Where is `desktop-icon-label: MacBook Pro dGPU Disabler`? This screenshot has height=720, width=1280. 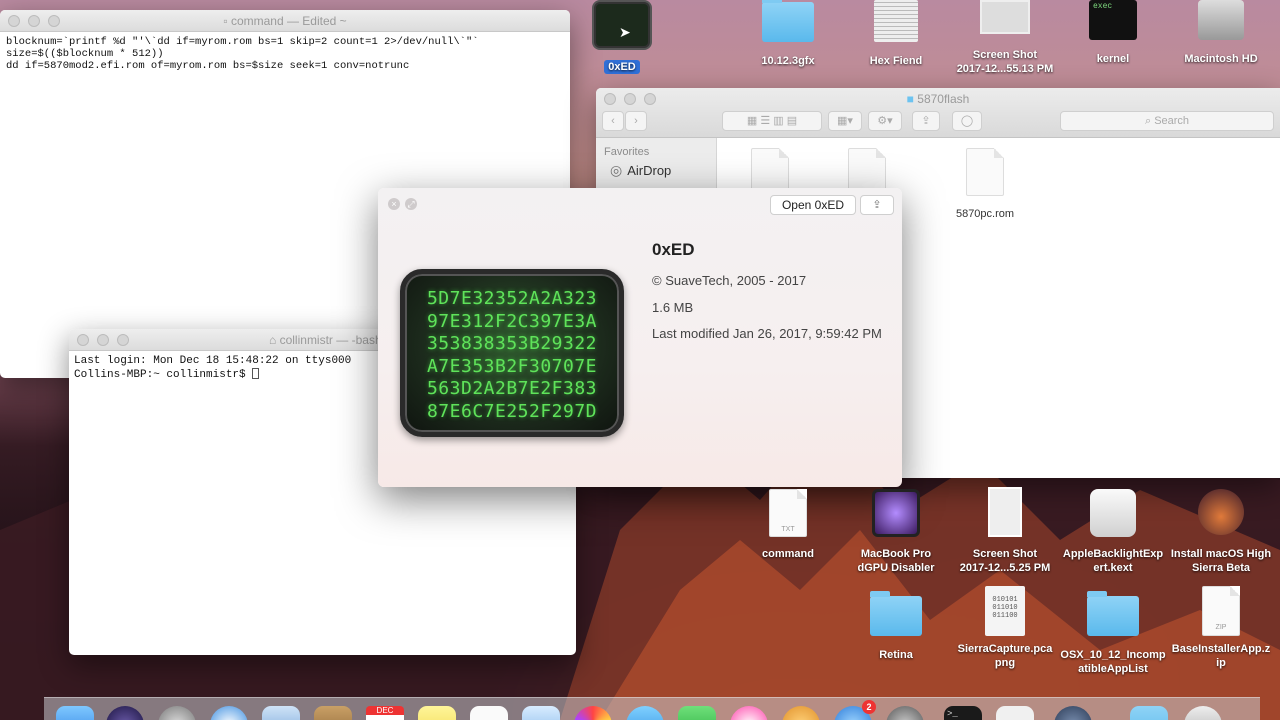 desktop-icon-label: MacBook Pro dGPU Disabler is located at coordinates (896, 561).